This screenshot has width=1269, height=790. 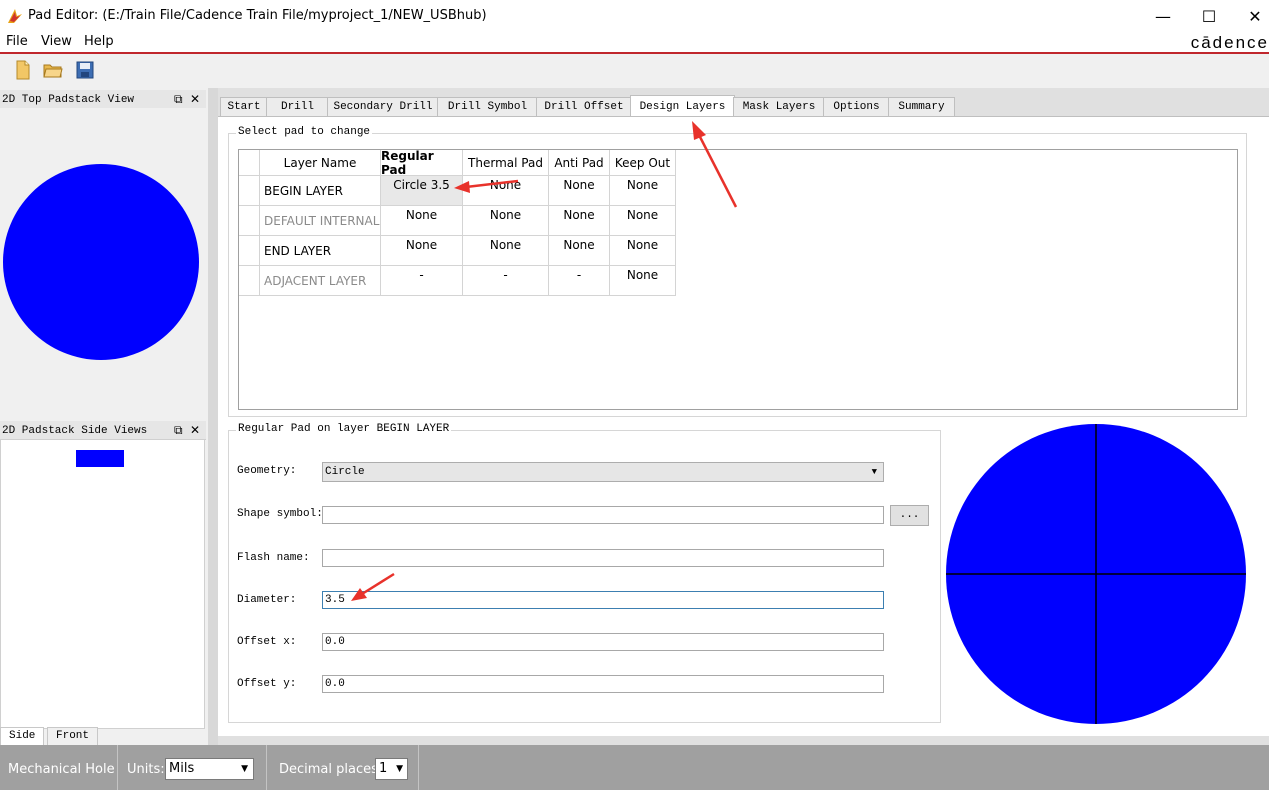 I want to click on geometry-value: Circle, so click(x=345, y=472).